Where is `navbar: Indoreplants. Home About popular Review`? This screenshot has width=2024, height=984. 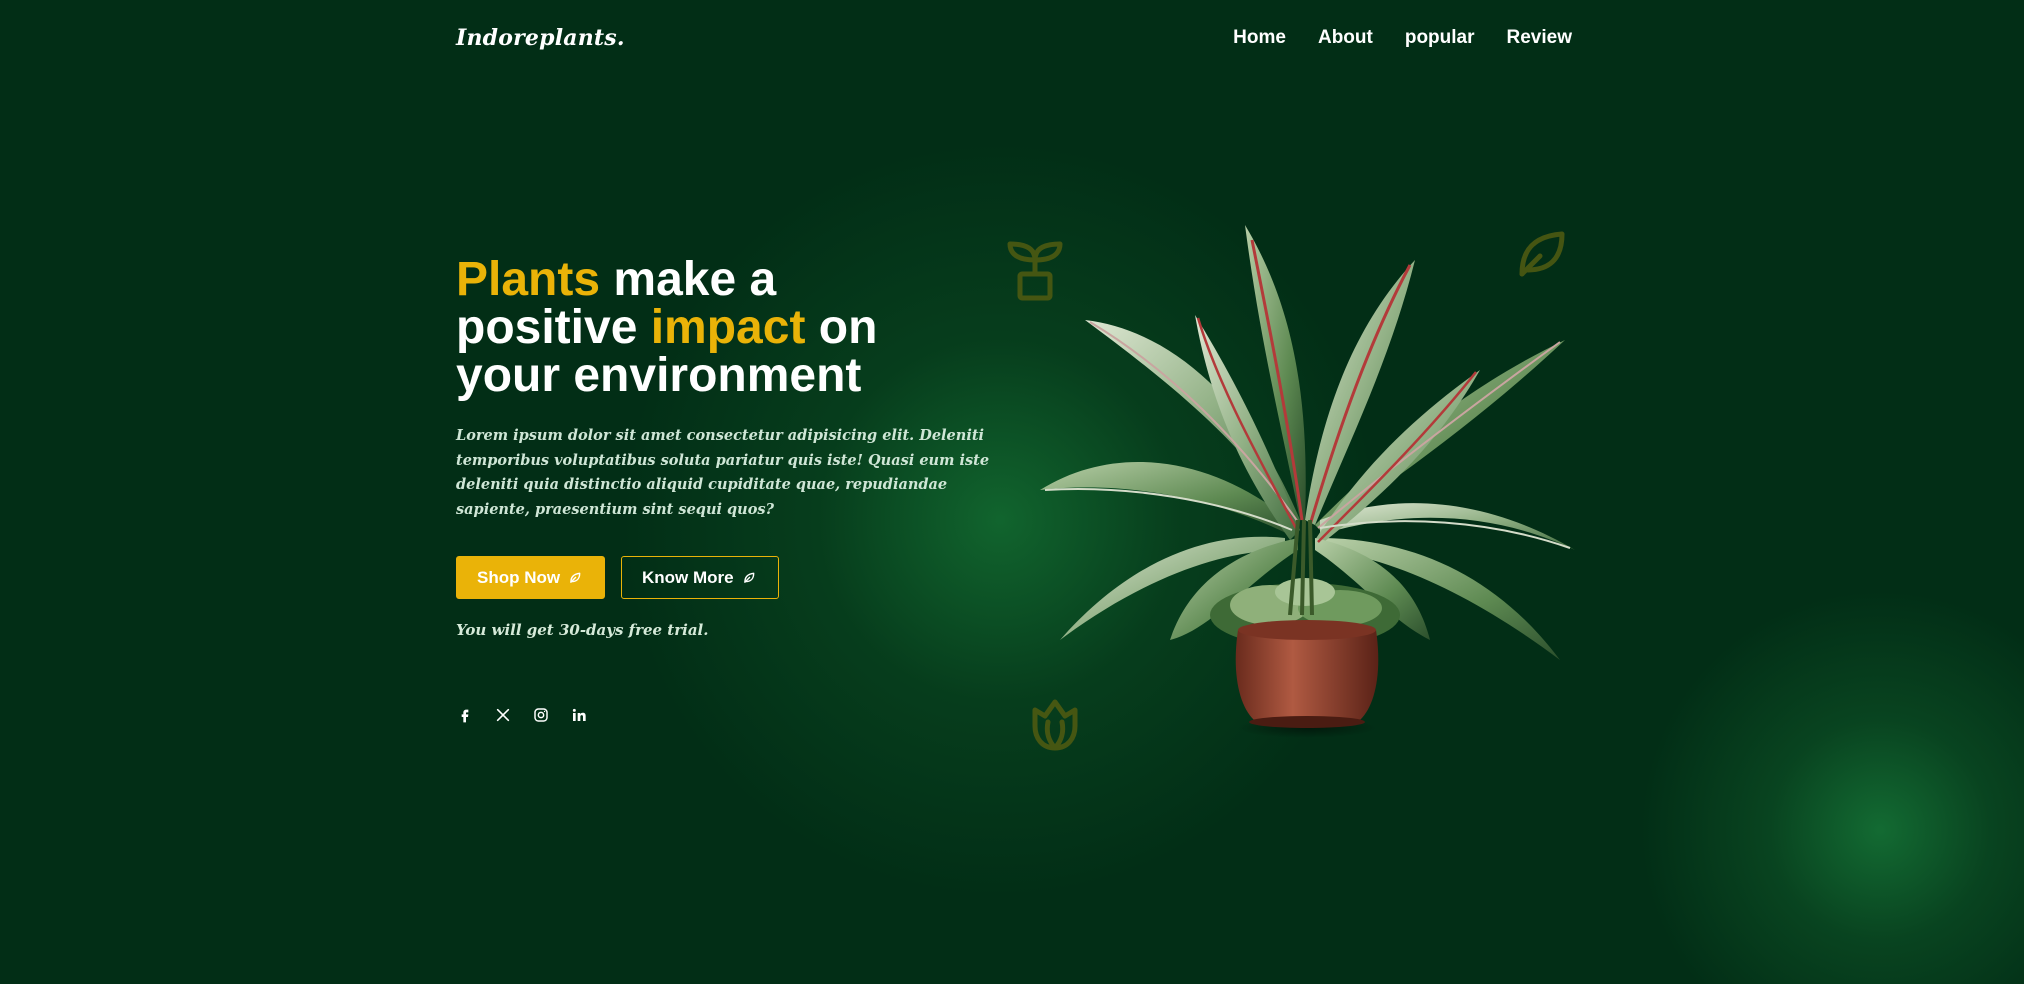 navbar: Indoreplants. Home About popular Review is located at coordinates (1014, 38).